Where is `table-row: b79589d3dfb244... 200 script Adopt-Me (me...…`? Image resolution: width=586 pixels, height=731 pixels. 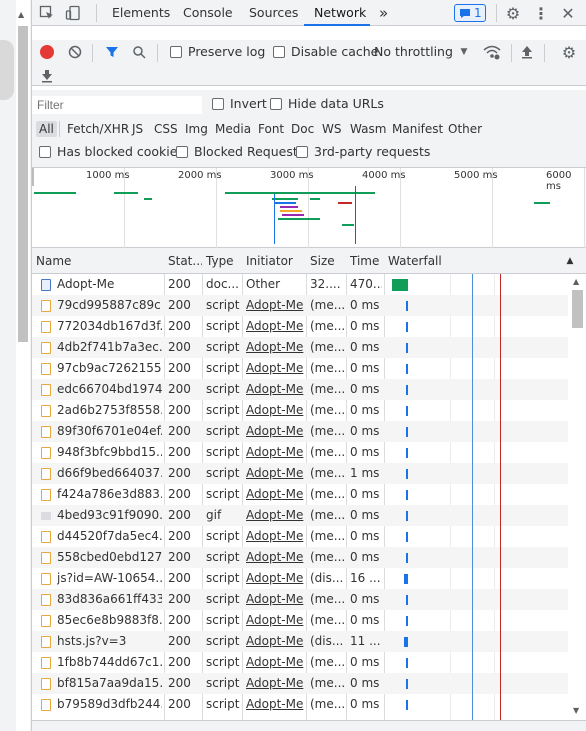
table-row: b79589d3dfb244... 200 script Adopt-Me (me...… is located at coordinates (300, 704).